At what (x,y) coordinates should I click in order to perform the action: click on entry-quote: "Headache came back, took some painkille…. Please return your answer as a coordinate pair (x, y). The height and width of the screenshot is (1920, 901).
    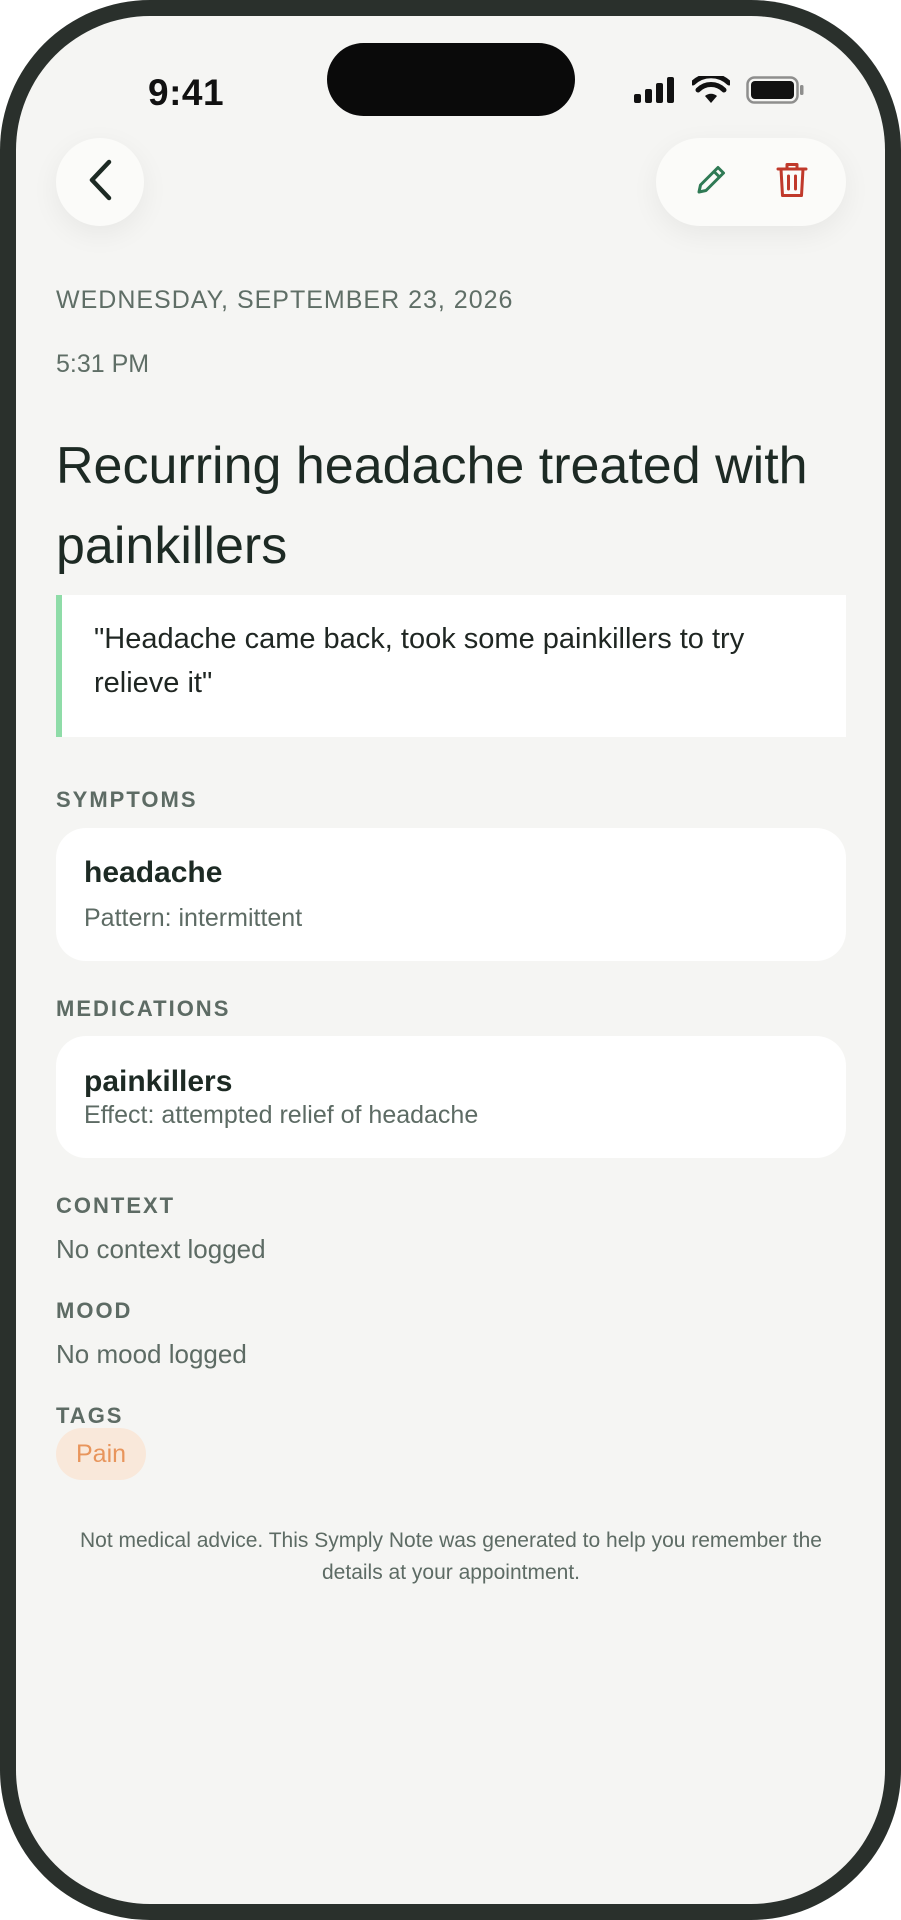
    Looking at the image, I should click on (451, 666).